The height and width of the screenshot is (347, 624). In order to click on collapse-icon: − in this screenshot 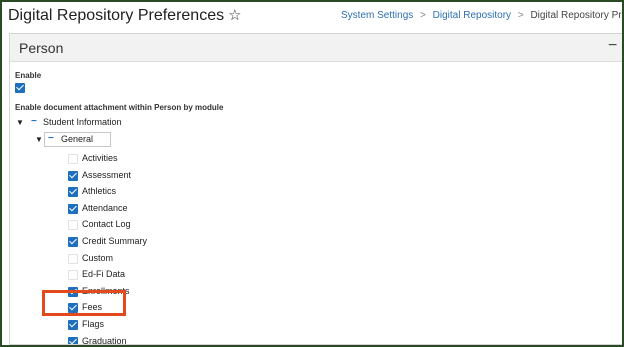, I will do `click(612, 46)`.